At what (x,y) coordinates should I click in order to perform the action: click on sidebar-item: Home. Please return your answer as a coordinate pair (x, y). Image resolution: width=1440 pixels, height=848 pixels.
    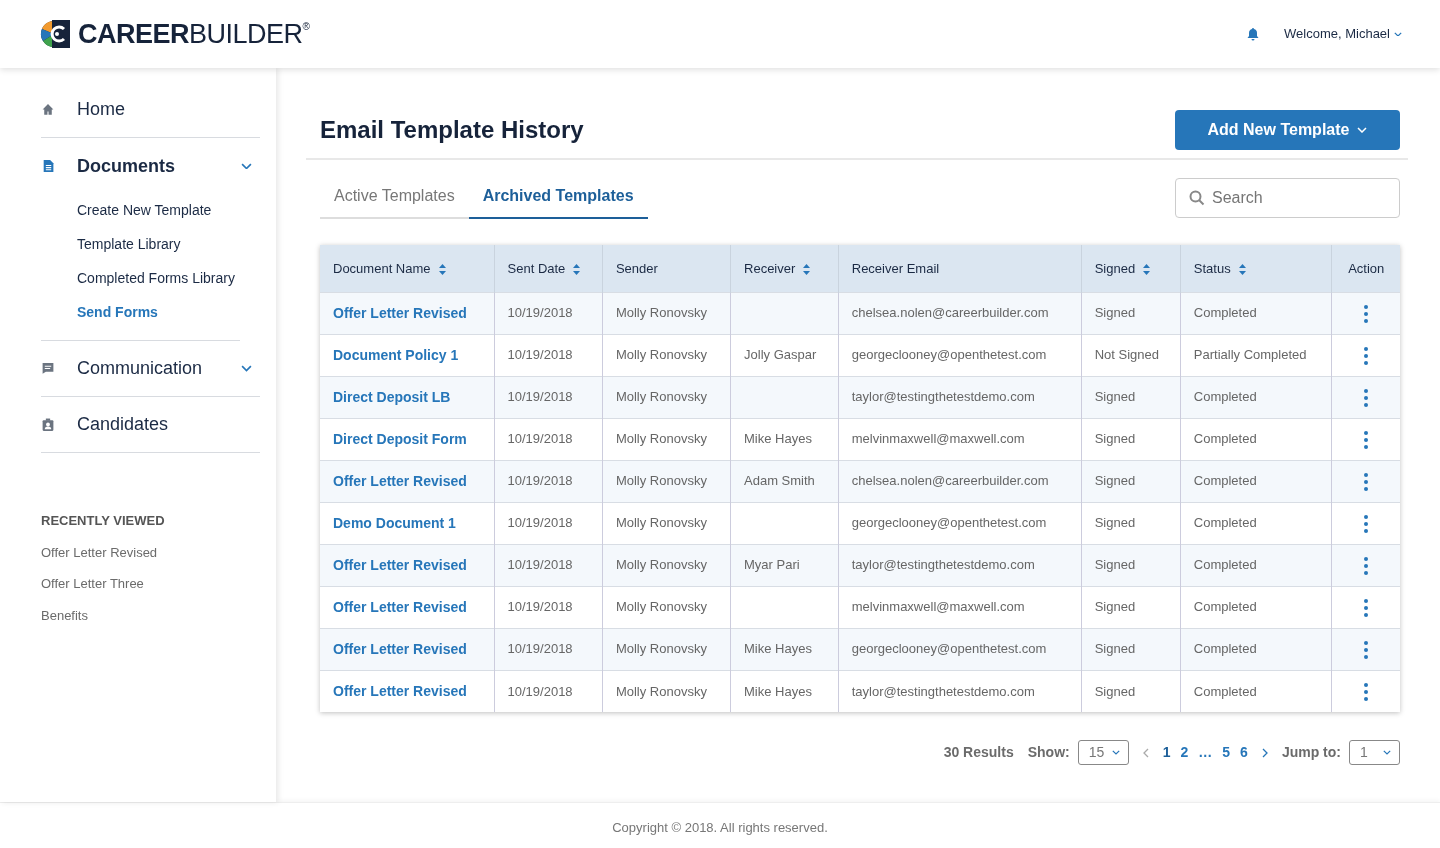
    Looking at the image, I should click on (150, 110).